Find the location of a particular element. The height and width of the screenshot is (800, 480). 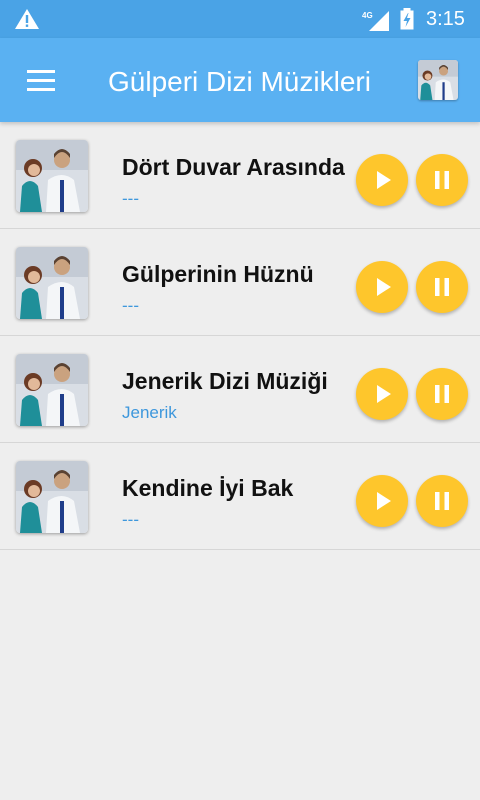

app-bar: Gülperi Dizi Müzikleri is located at coordinates (240, 80).